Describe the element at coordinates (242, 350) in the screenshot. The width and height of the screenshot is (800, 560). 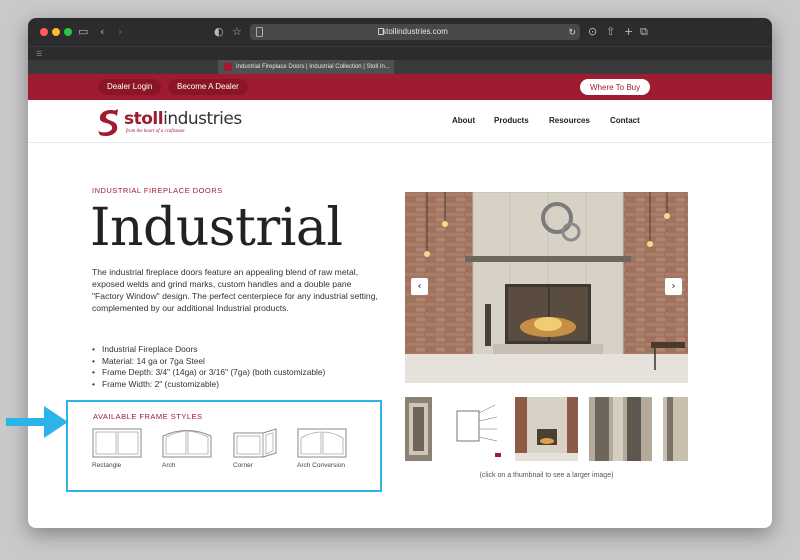
I see `spec-item: Industrial Fireplace Doors` at that location.